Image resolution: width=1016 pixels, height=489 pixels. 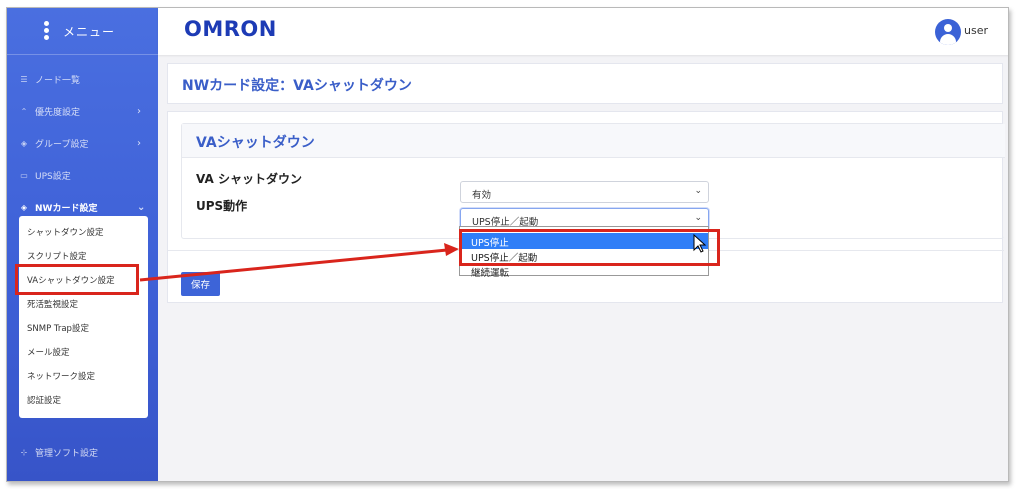 I want to click on submenu-item-heartbeat: 死活監視設定, so click(x=52, y=304).